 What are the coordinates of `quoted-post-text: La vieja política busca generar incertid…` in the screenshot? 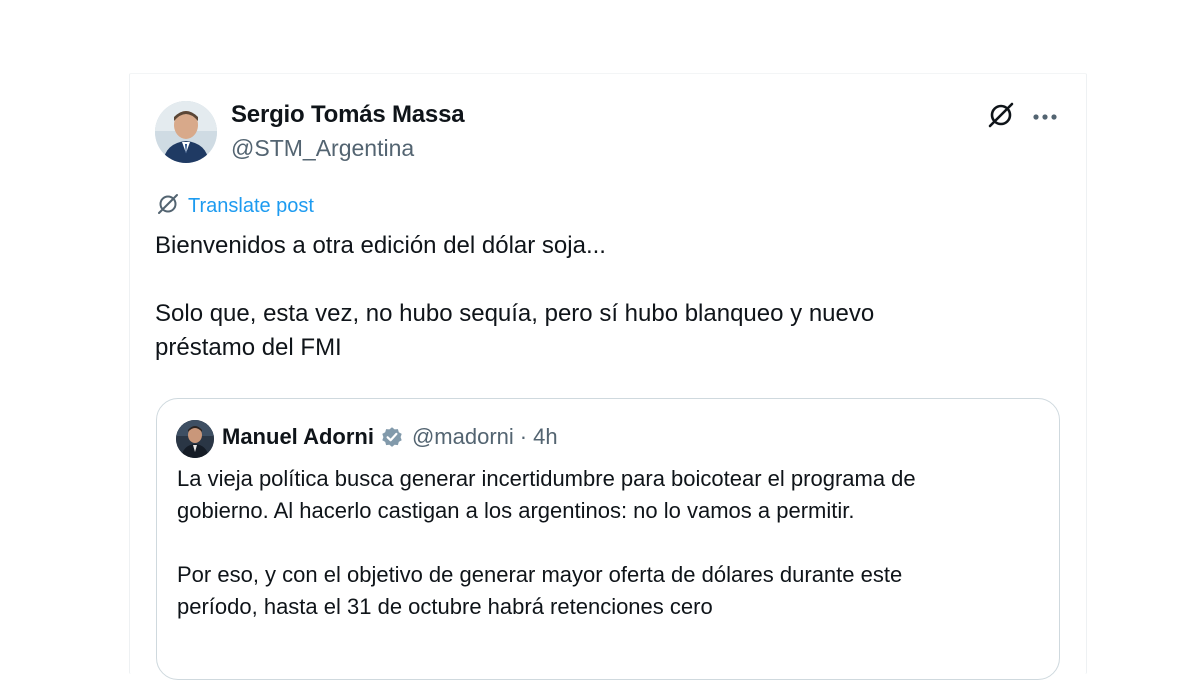 It's located at (546, 542).